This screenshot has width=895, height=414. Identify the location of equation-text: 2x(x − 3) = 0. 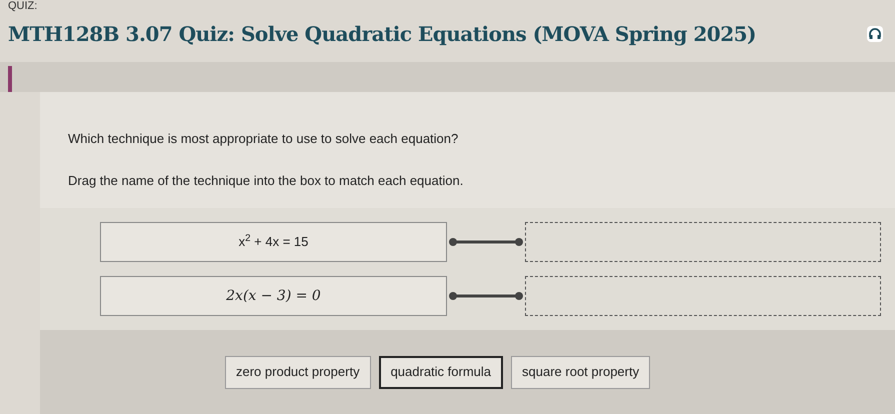
(273, 296).